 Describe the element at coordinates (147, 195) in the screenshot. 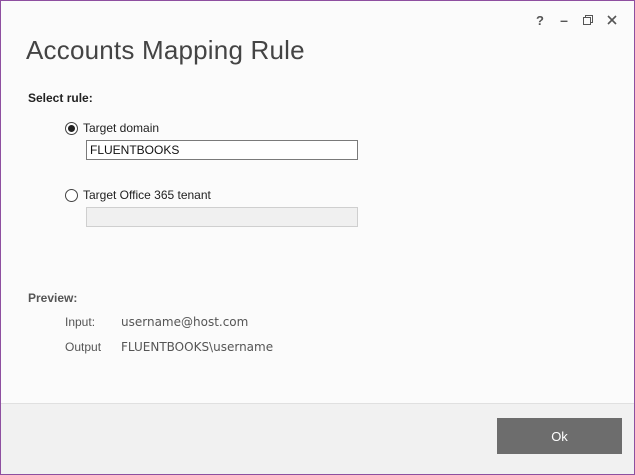

I see `radio-label-target-office365: Target Office 365 tenant` at that location.